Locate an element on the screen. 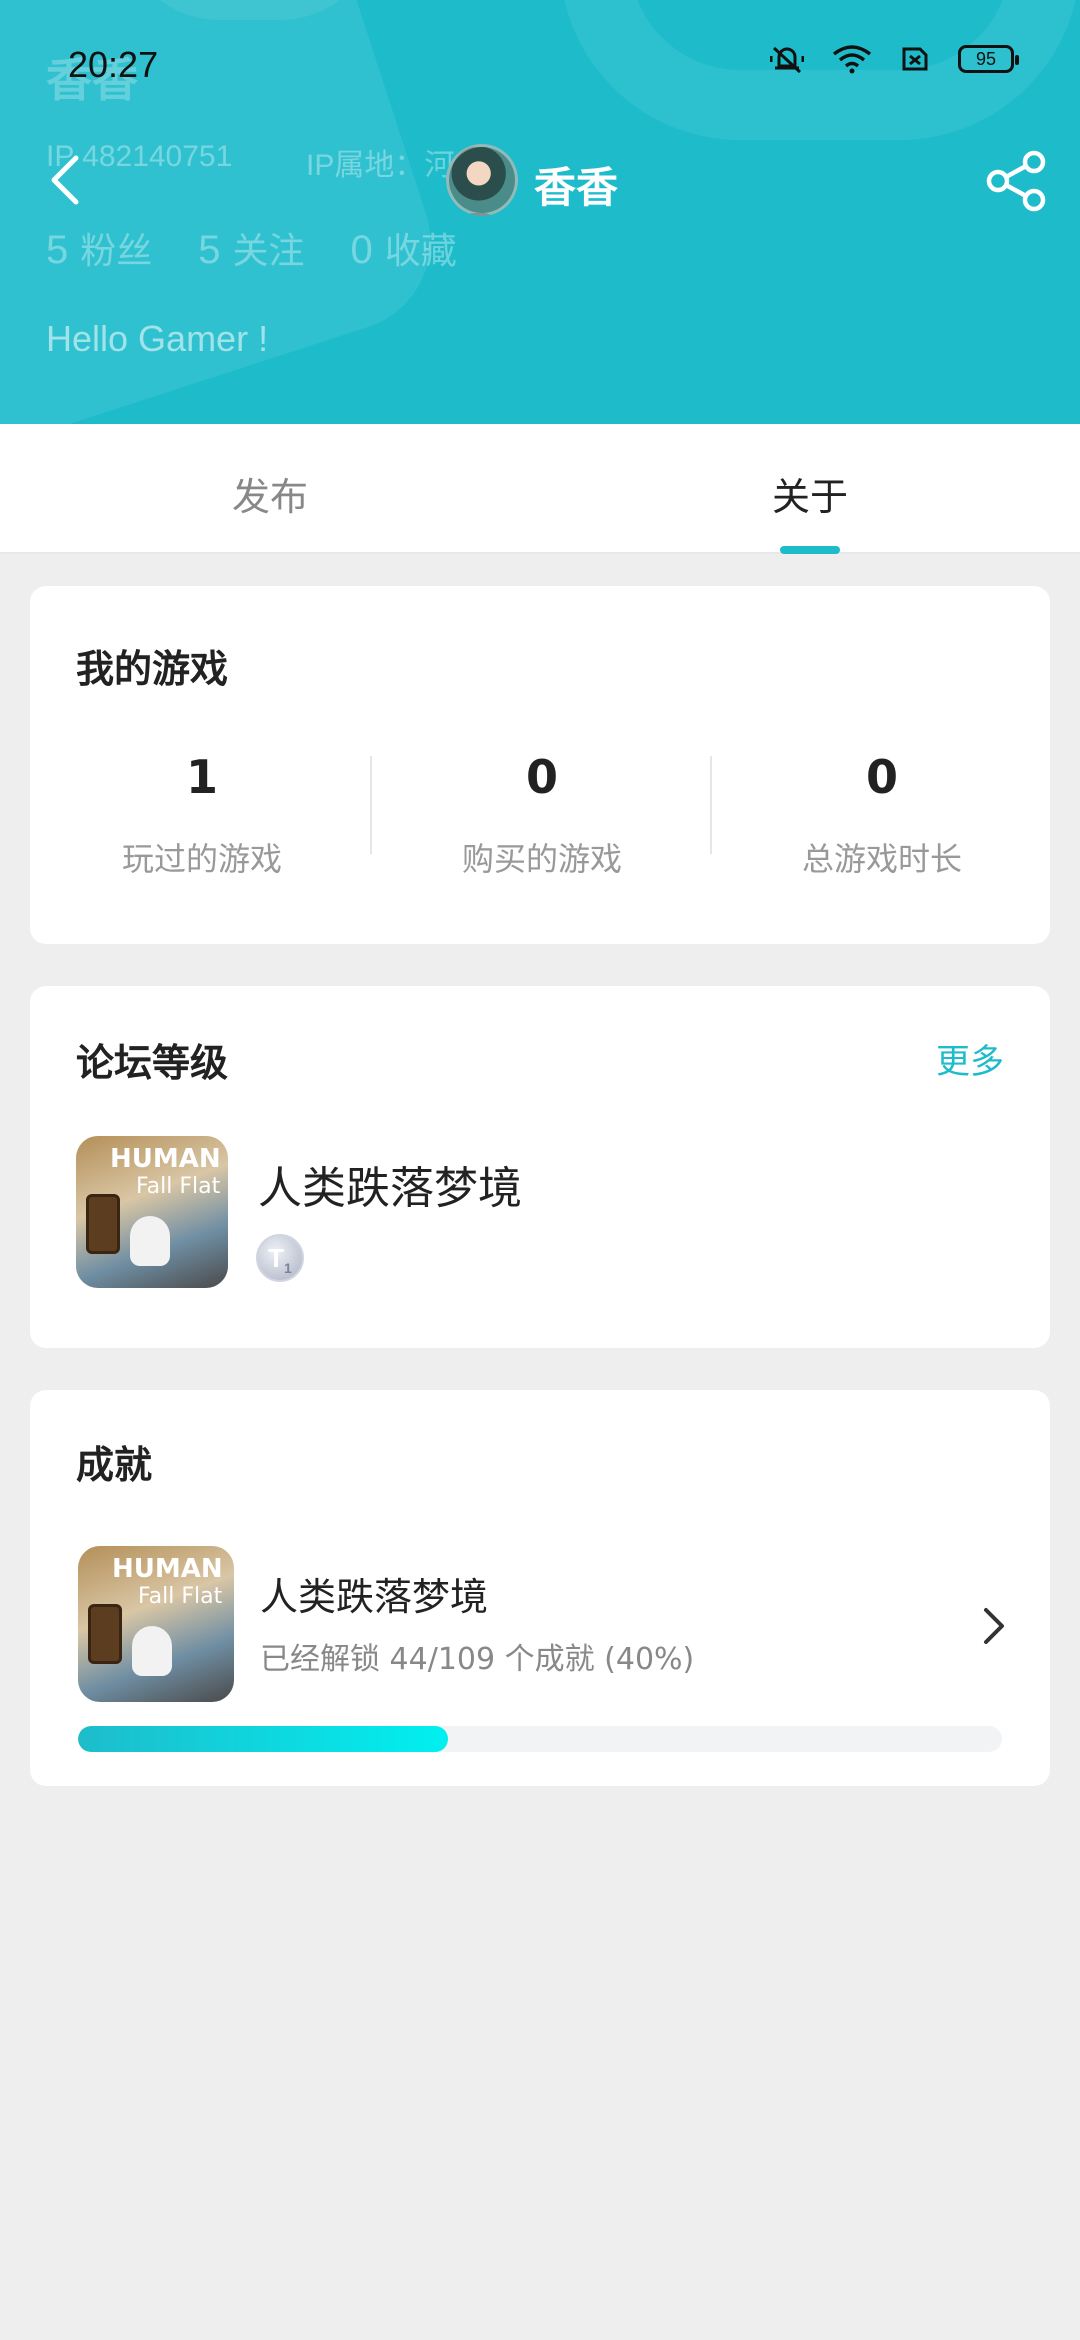 This screenshot has height=2340, width=1080. fans-label: 粉丝 is located at coordinates (116, 250).